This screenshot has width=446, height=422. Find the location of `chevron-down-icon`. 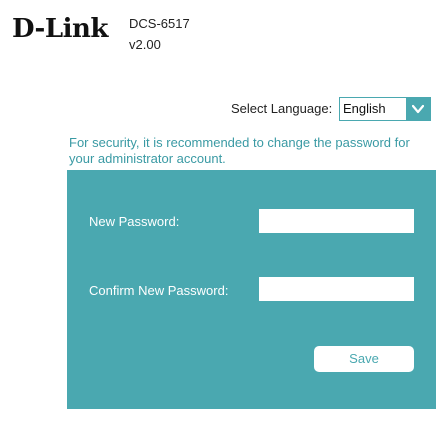

chevron-down-icon is located at coordinates (418, 109).